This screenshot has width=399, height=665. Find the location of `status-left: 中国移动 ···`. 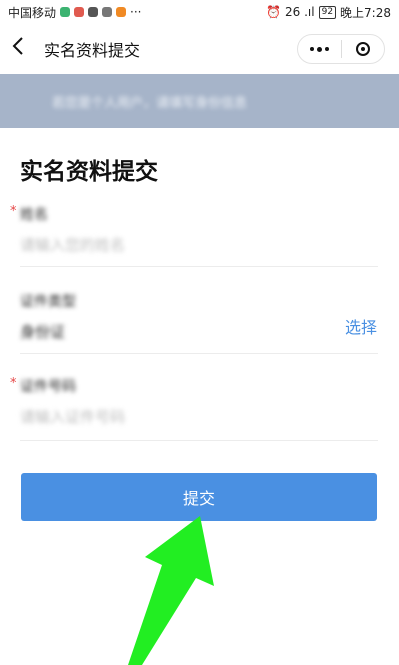

status-left: 中国移动 ··· is located at coordinates (74, 12).